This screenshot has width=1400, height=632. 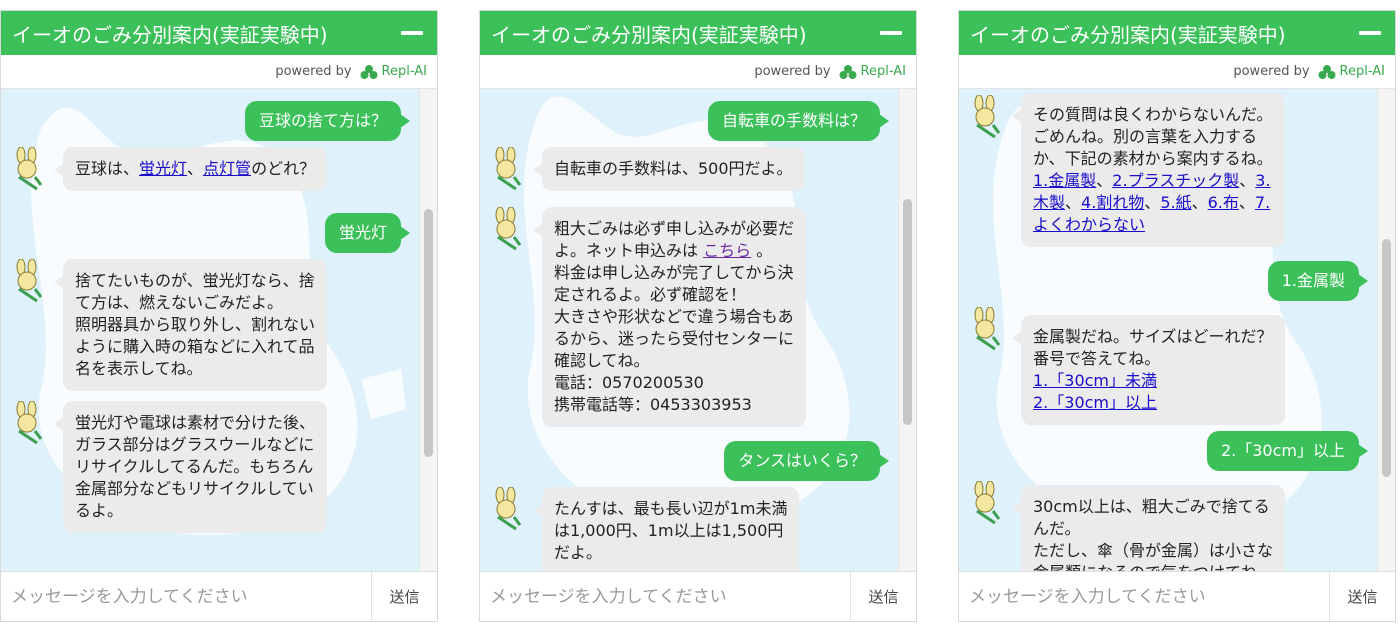 I want to click on option-link: 4.割れ物, so click(x=1112, y=202).